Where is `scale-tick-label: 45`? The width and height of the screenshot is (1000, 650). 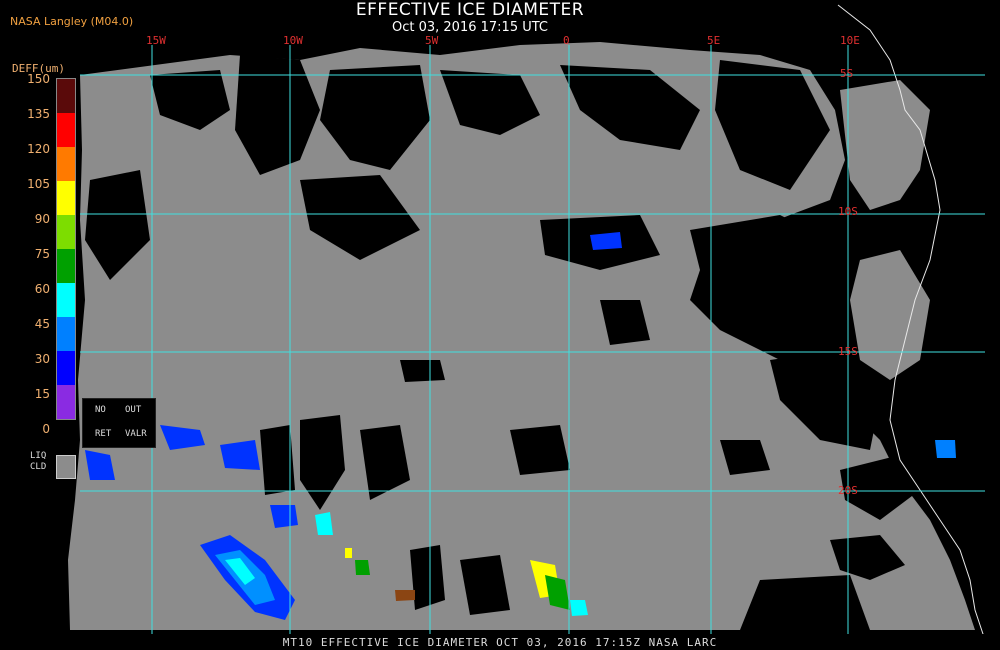
scale-tick-label: 45 is located at coordinates (42, 324).